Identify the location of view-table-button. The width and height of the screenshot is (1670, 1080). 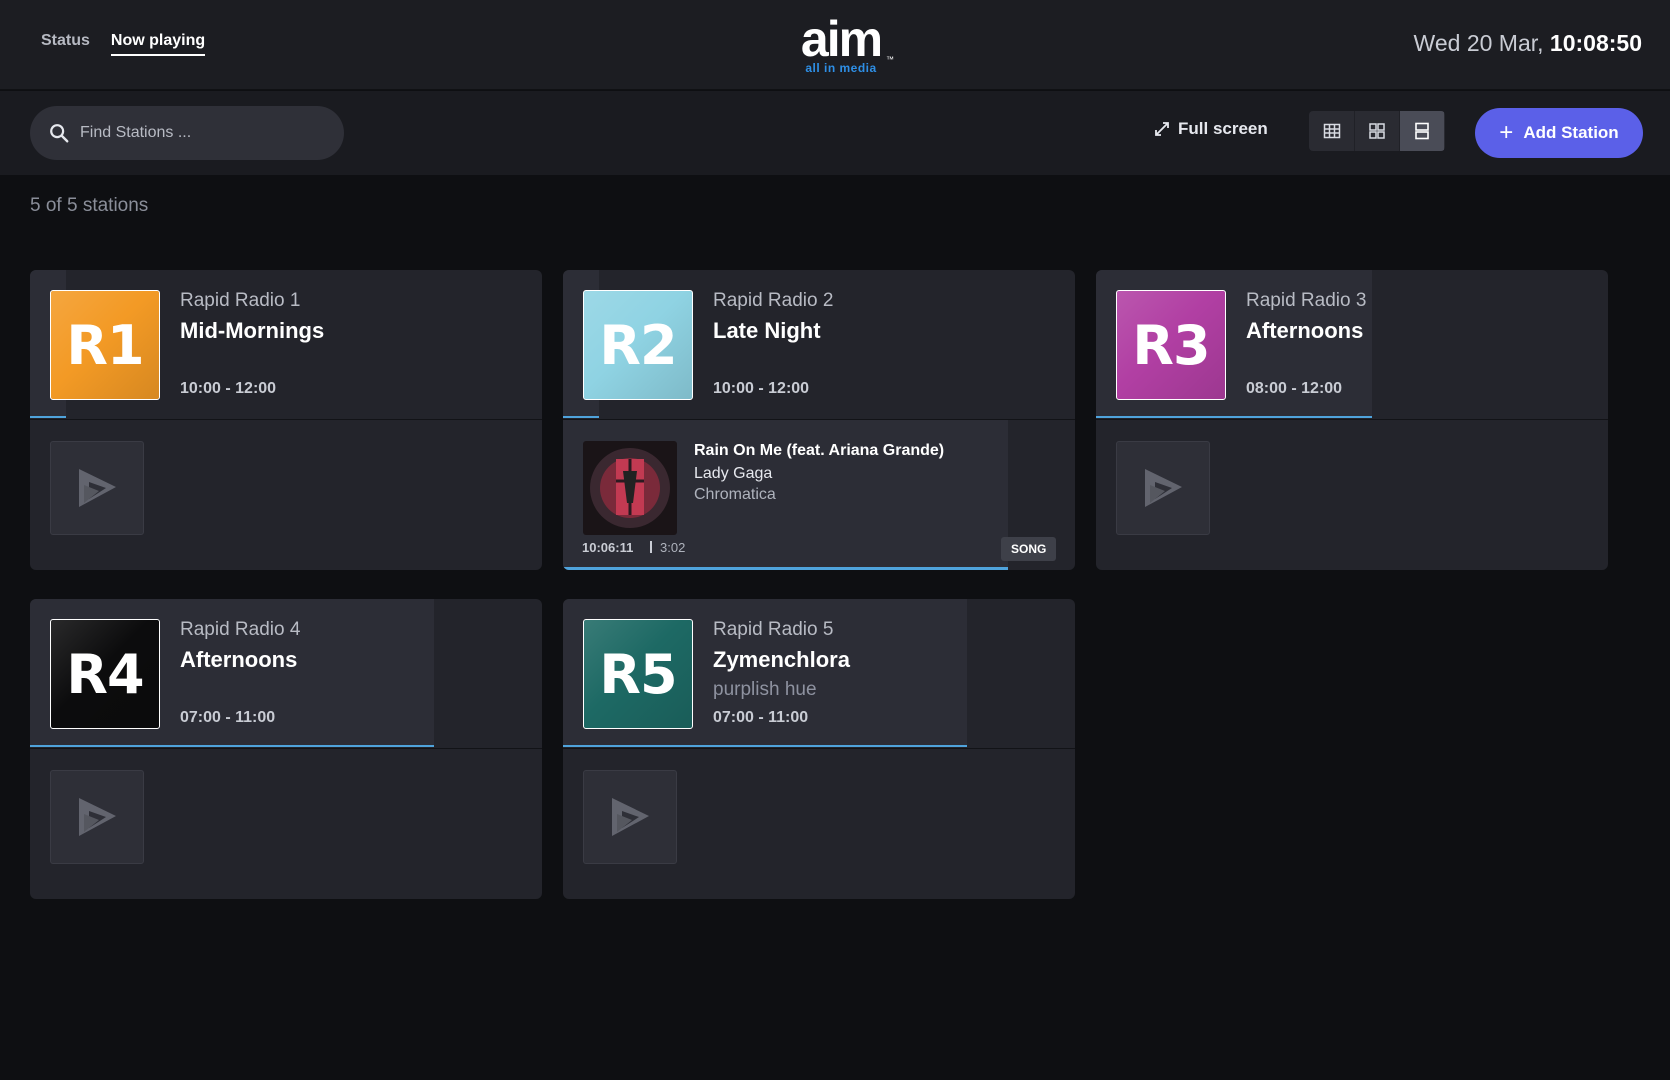
(1331, 131).